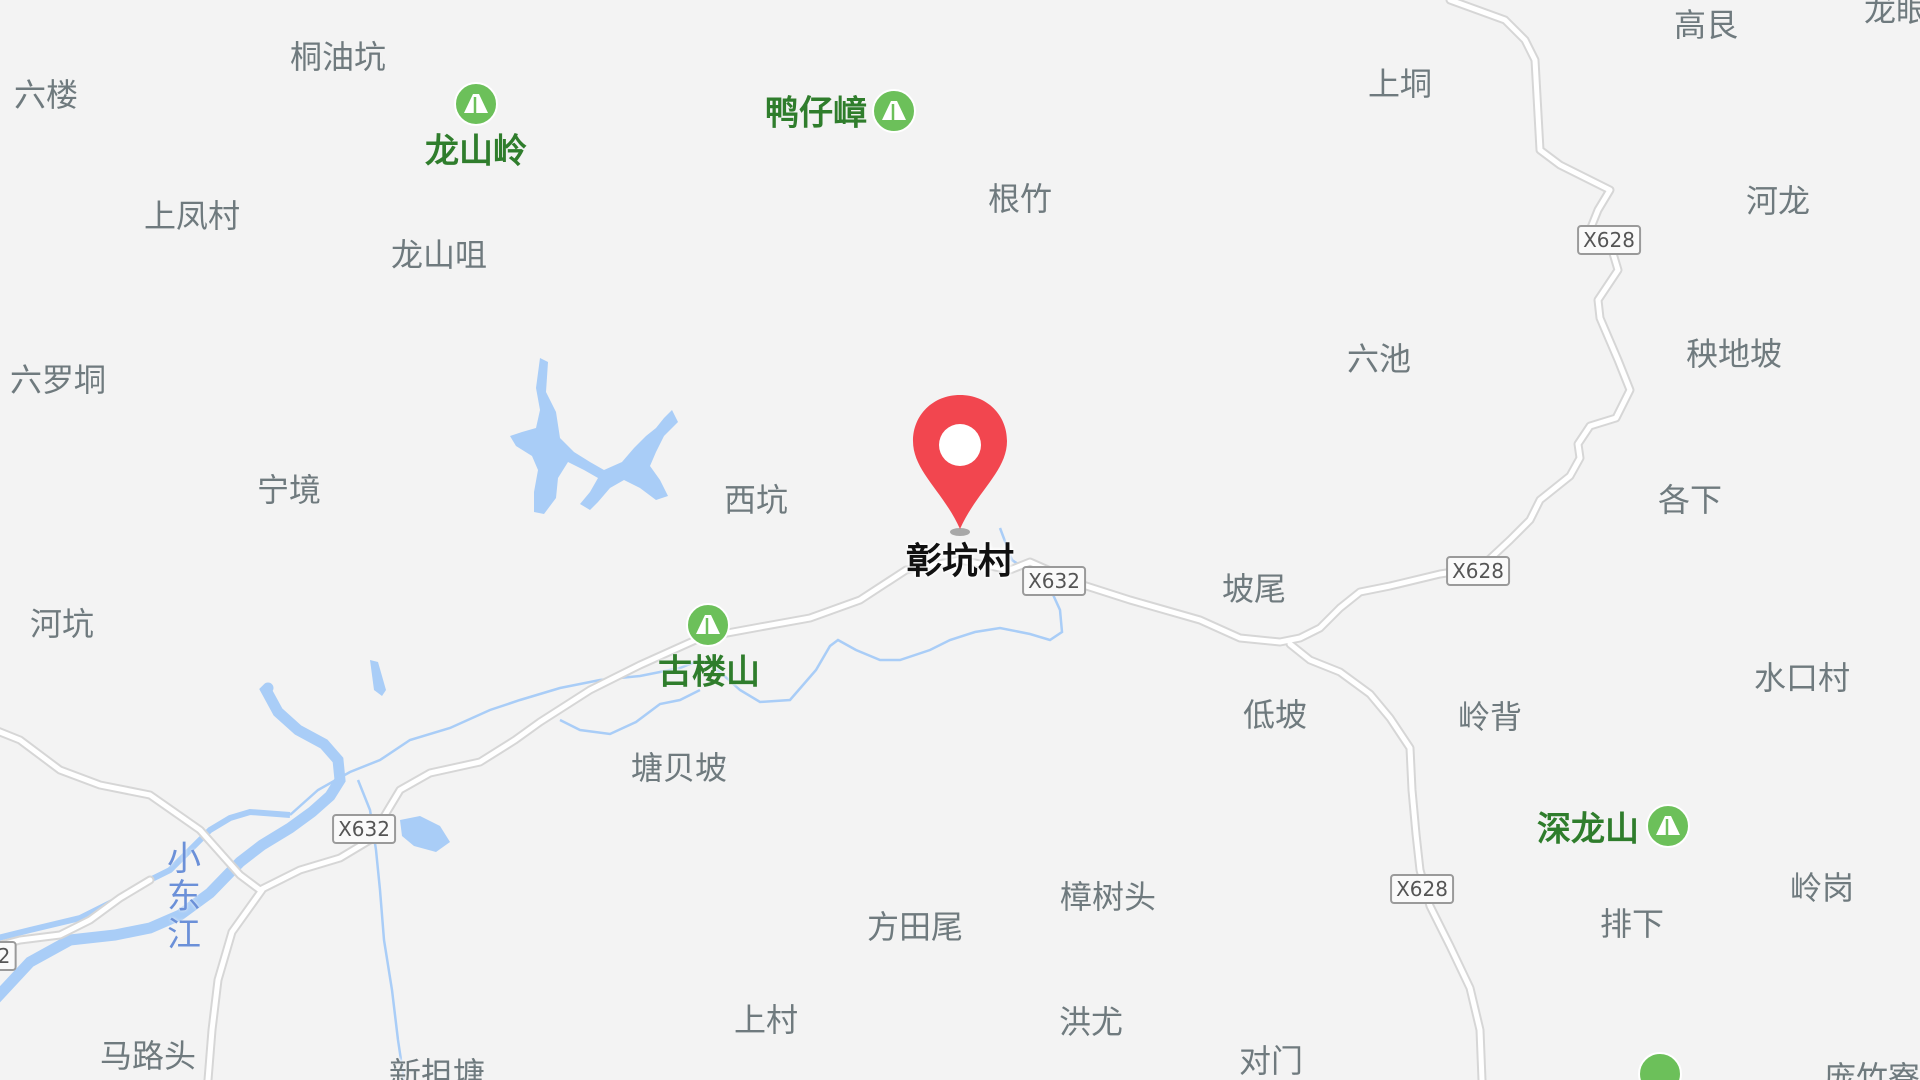 The image size is (1920, 1080). I want to click on river-label-xiaodong: 小东江, so click(184, 897).